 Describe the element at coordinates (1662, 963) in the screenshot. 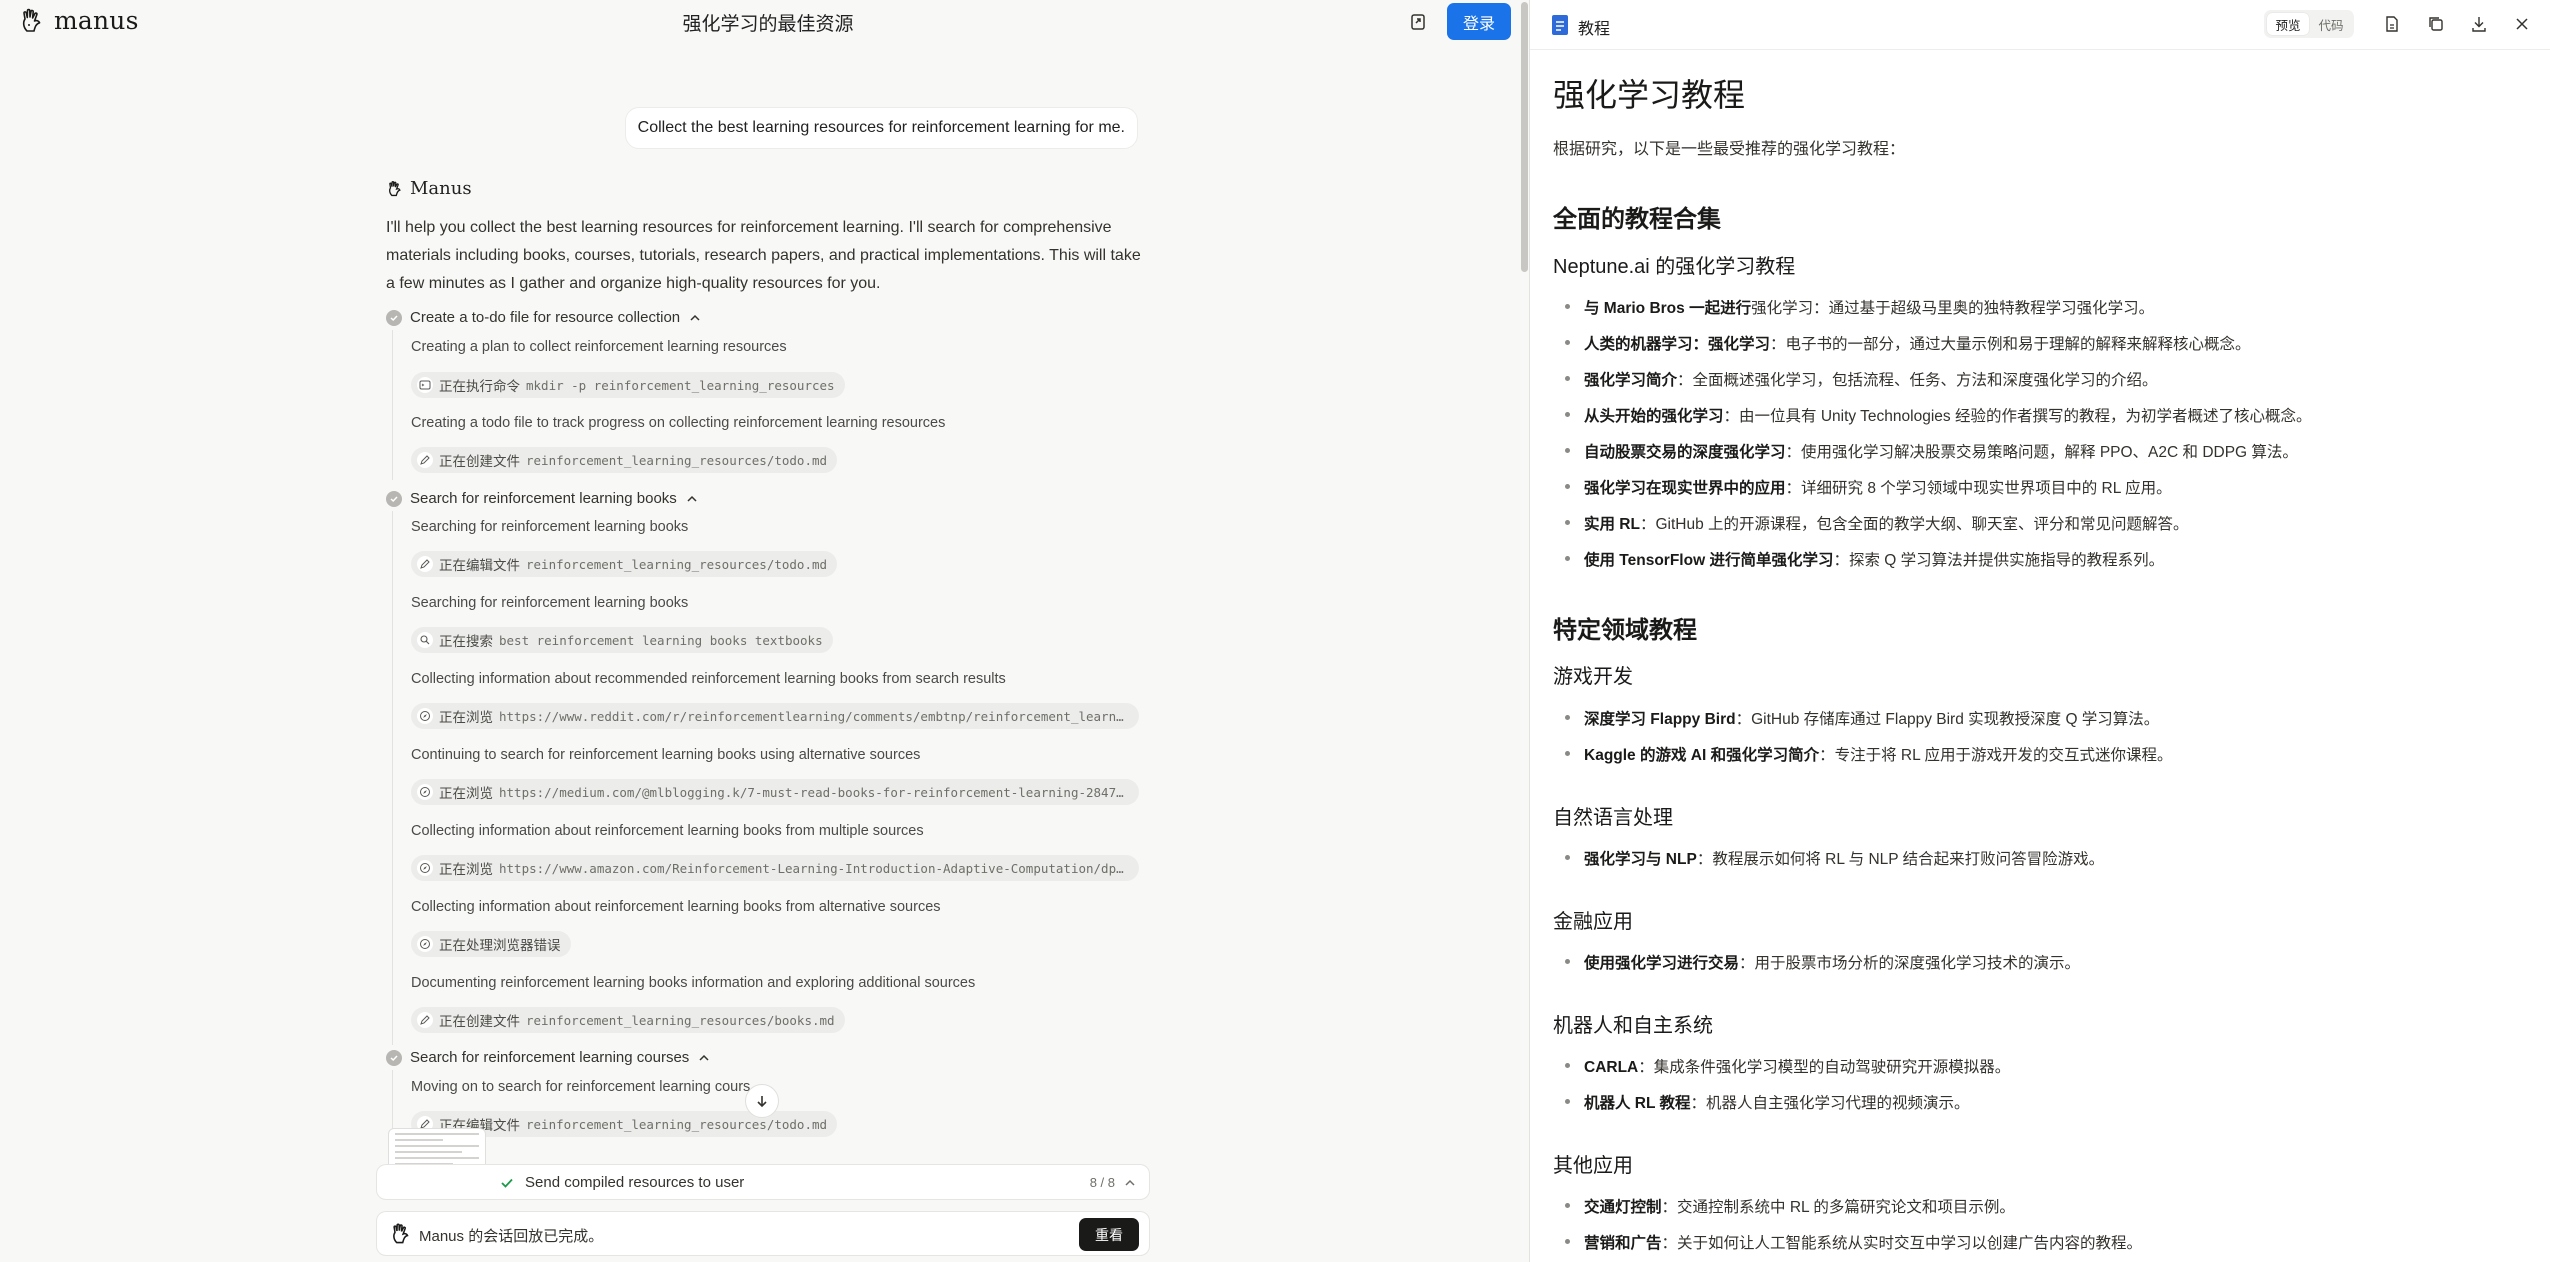

I see `item-title: 使用强化学习进行交易` at that location.